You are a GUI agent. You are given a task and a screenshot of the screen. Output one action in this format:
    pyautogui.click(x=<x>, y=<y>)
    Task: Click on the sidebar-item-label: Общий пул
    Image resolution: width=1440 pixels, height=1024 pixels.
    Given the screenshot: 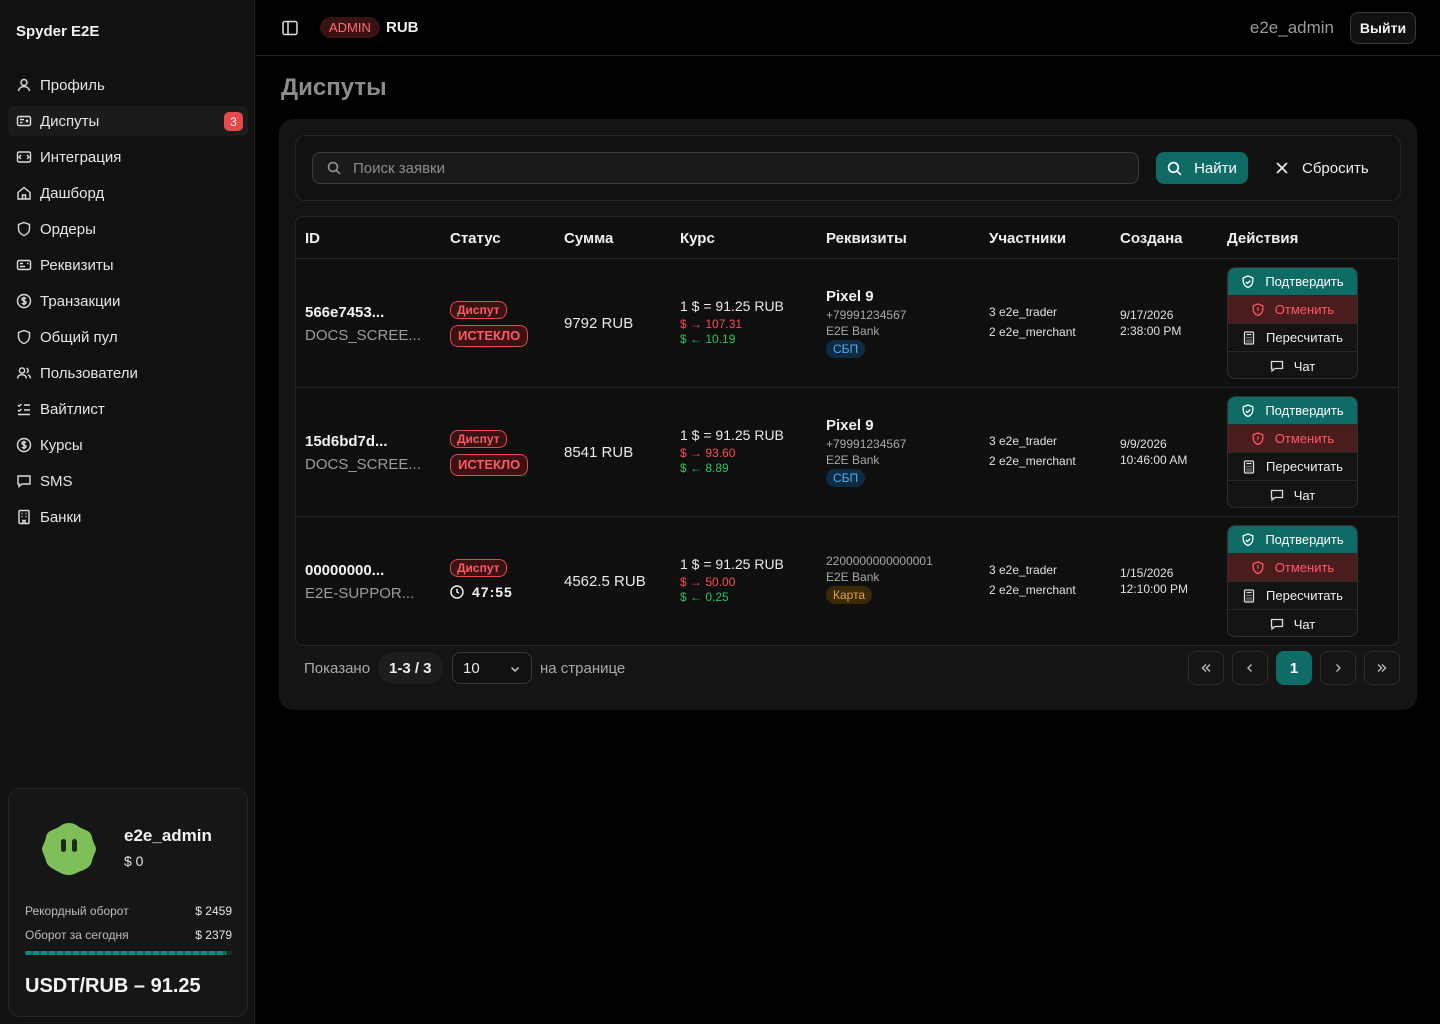 What is the action you would take?
    pyautogui.click(x=79, y=337)
    